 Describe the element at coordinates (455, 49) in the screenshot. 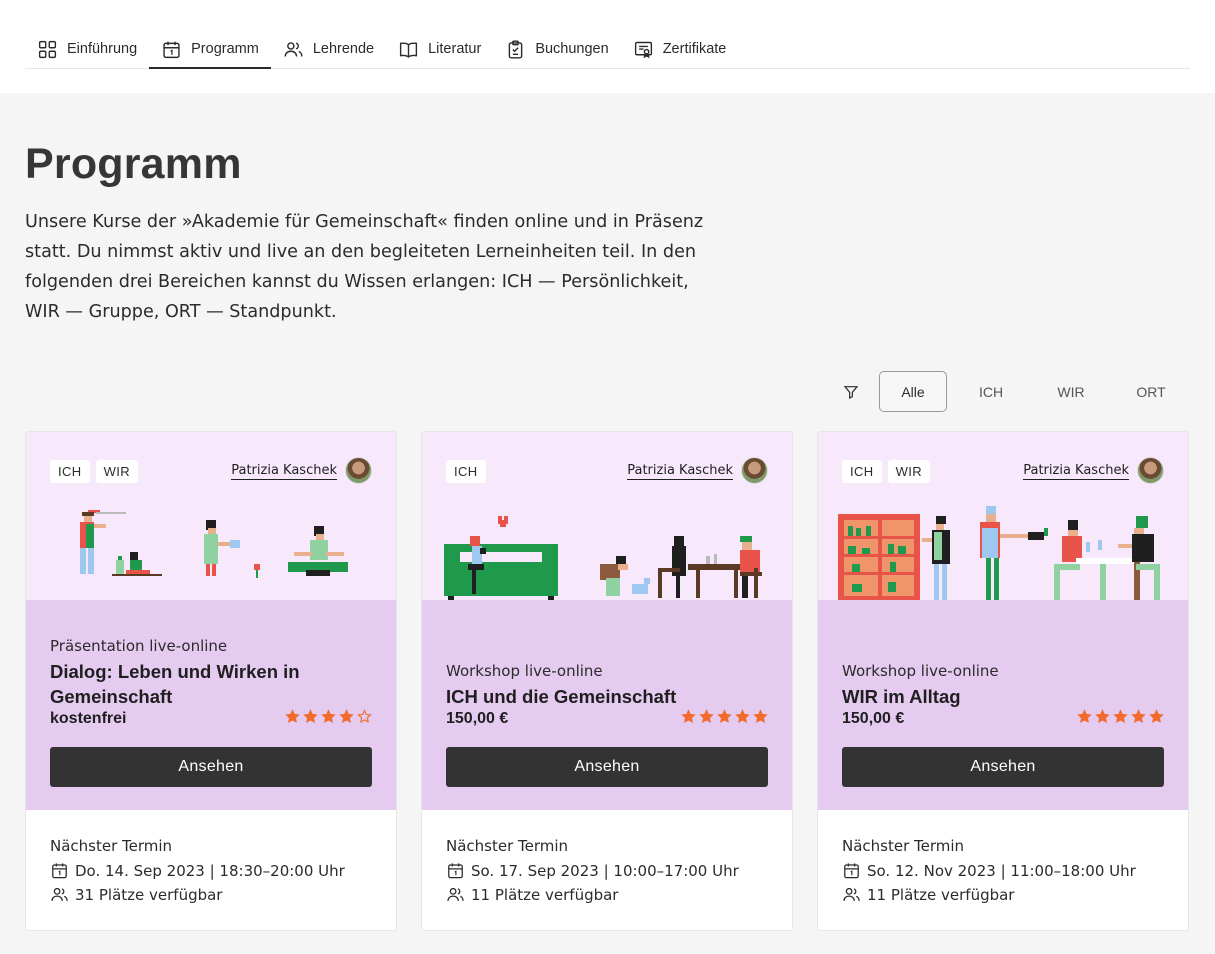

I see `tab-label: Literatur` at that location.